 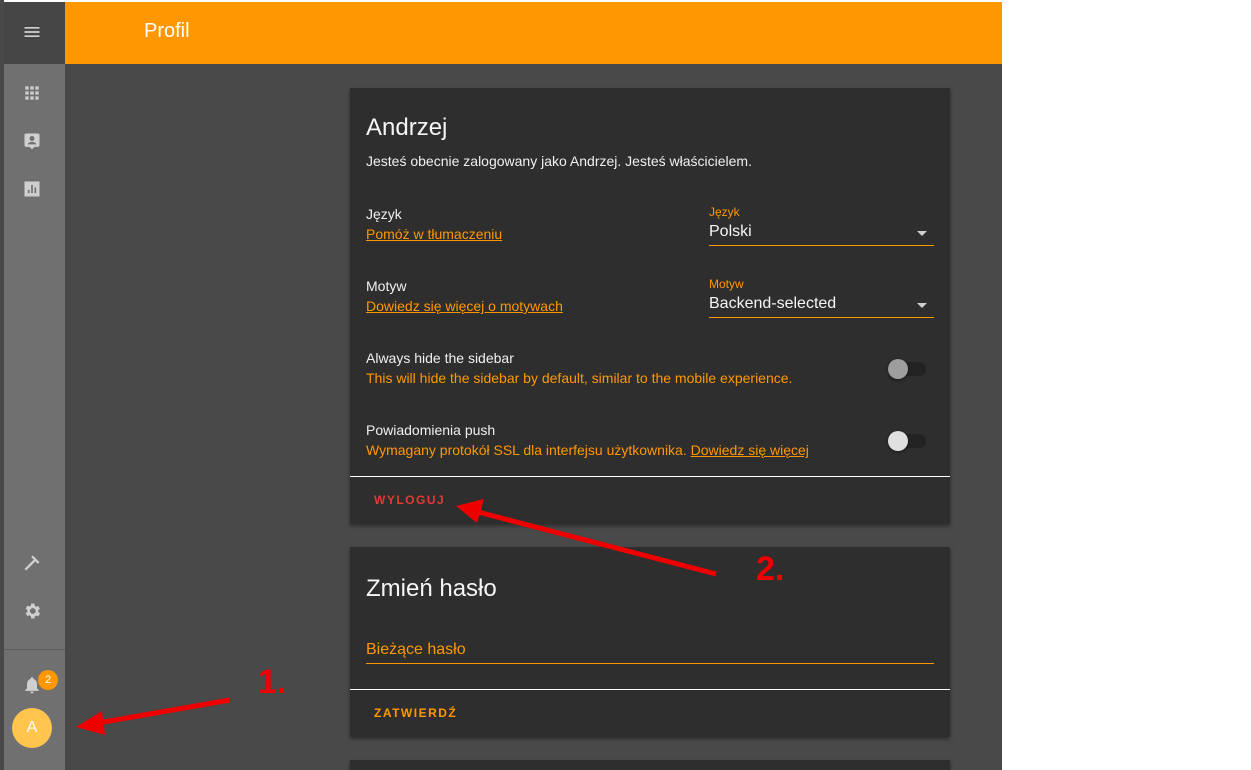 I want to click on theme-select-value: Backend-selected, so click(x=773, y=303).